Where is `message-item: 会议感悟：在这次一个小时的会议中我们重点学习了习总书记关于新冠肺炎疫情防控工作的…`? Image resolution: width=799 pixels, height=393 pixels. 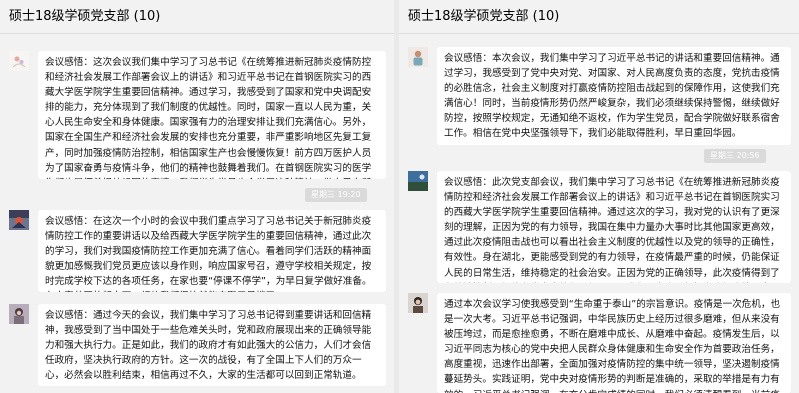 message-item: 会议感悟：在这次一个小时的会议中我们重点学习了习总书记关于新冠肺炎疫情防控工作的… is located at coordinates (197, 251).